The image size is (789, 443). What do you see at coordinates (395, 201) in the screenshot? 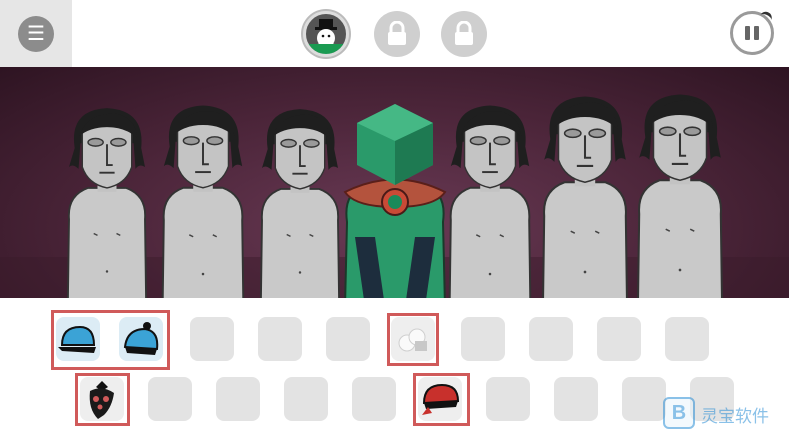
I see `performer-costumed` at bounding box center [395, 201].